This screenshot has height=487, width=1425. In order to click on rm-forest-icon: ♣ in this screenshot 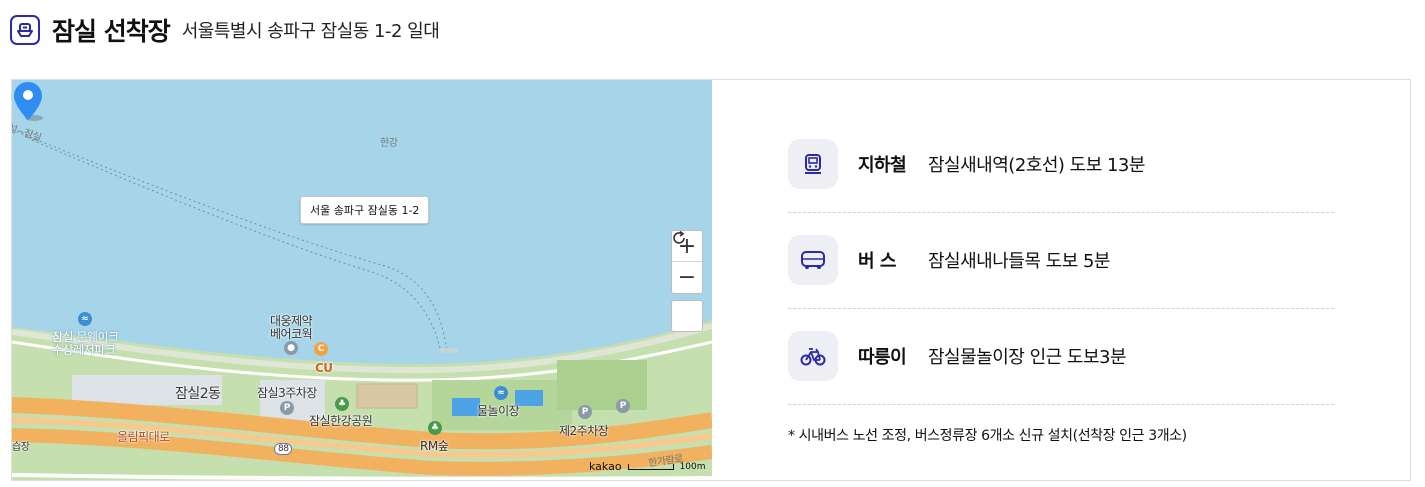, I will do `click(435, 428)`.